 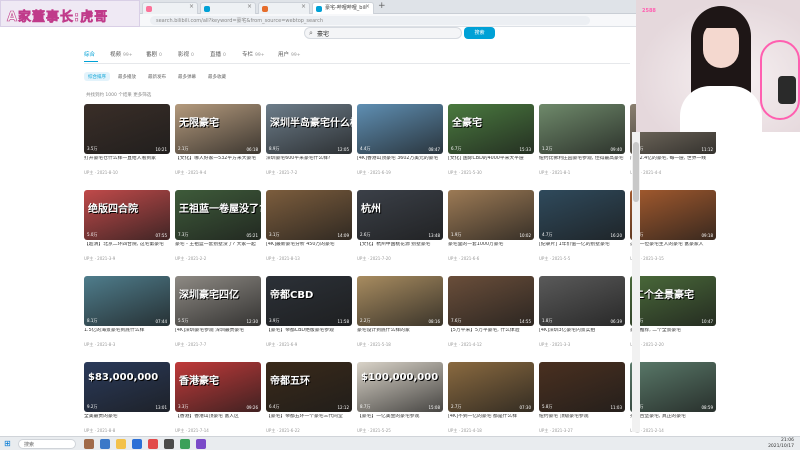 I want to click on video-thumbnail: 无限豪宅 2.1万 06:18, so click(x=218, y=129).